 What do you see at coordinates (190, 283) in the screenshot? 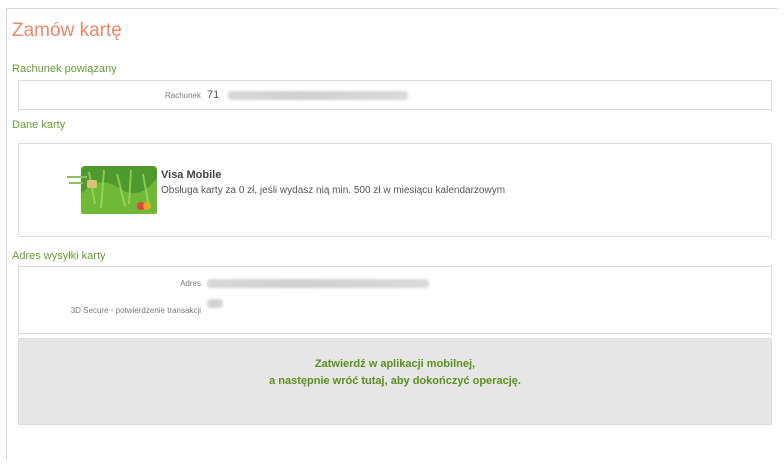
I see `address-label: Adres` at bounding box center [190, 283].